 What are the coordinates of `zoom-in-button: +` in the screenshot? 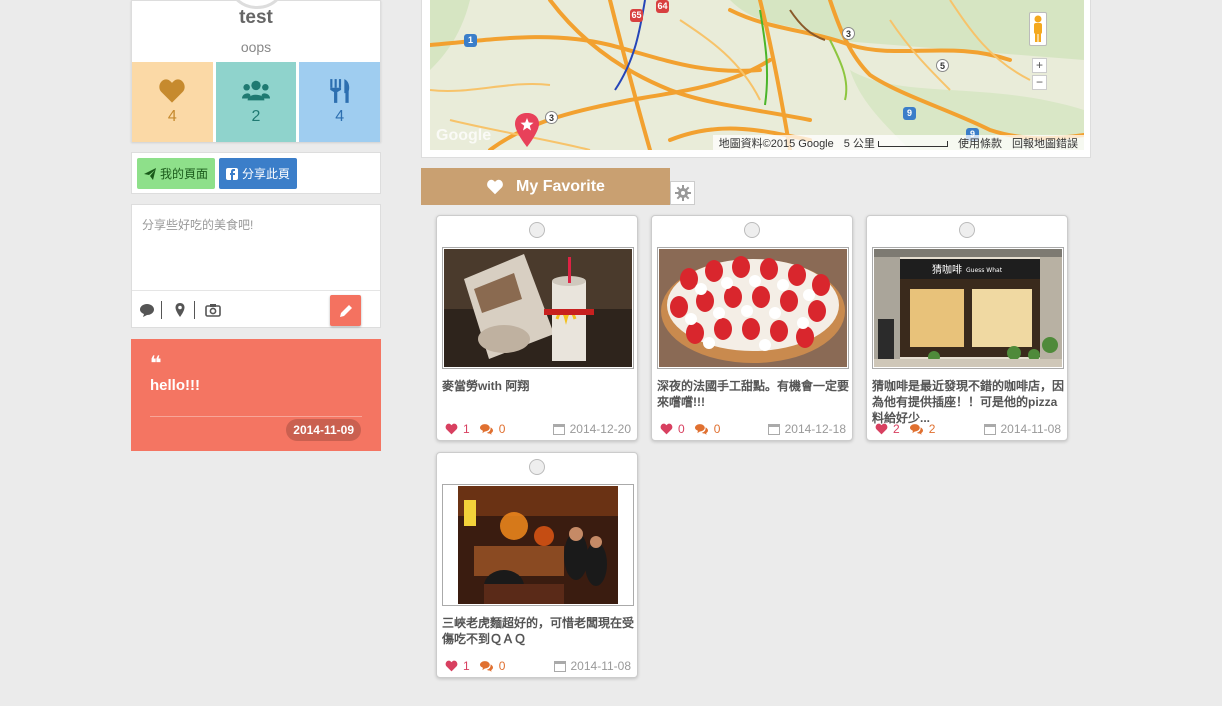 It's located at (1039, 65).